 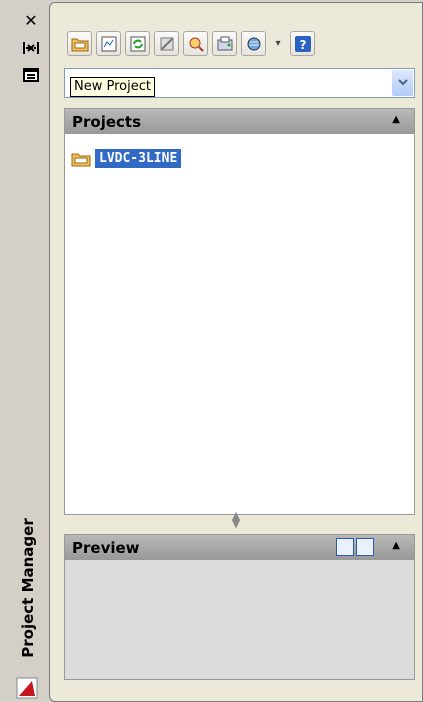 I want to click on plot-button, so click(x=224, y=43).